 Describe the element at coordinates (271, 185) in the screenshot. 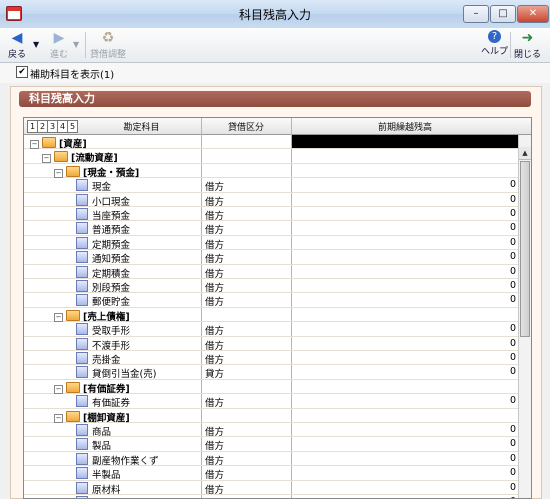

I see `table-row: 現金 借方 0` at that location.